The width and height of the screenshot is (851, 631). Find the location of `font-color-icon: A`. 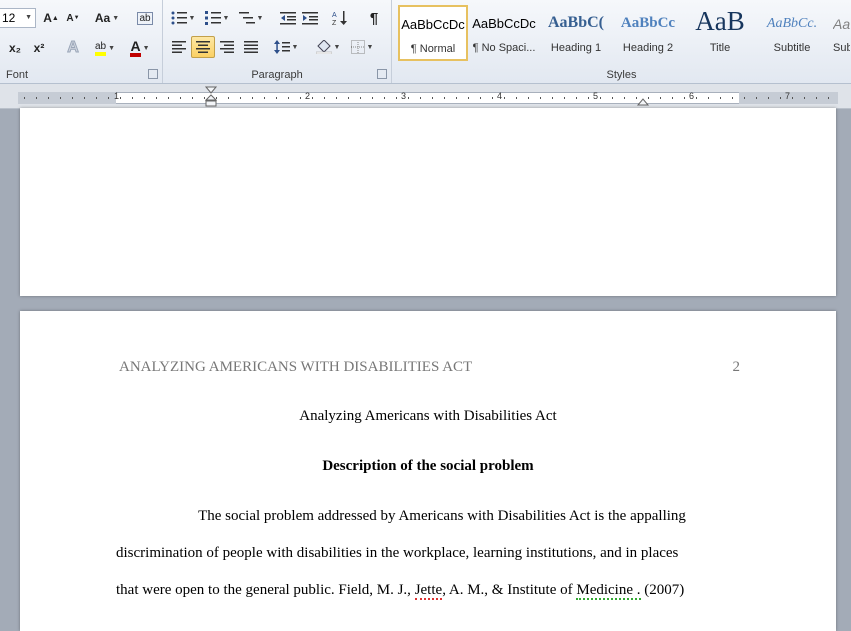

font-color-icon: A is located at coordinates (135, 48).